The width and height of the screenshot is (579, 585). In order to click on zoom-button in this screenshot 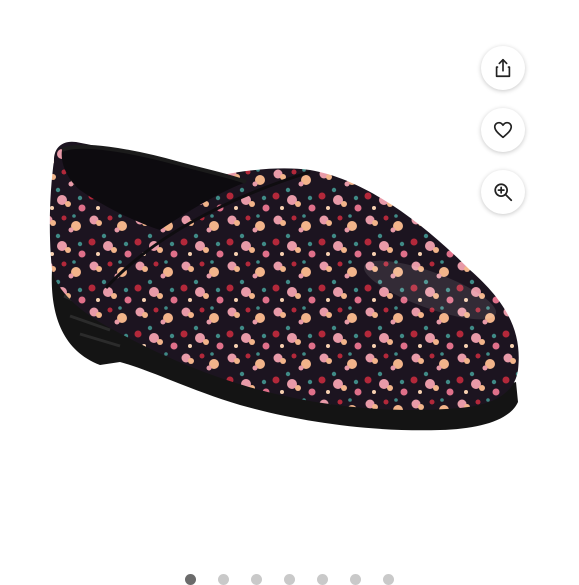, I will do `click(503, 192)`.